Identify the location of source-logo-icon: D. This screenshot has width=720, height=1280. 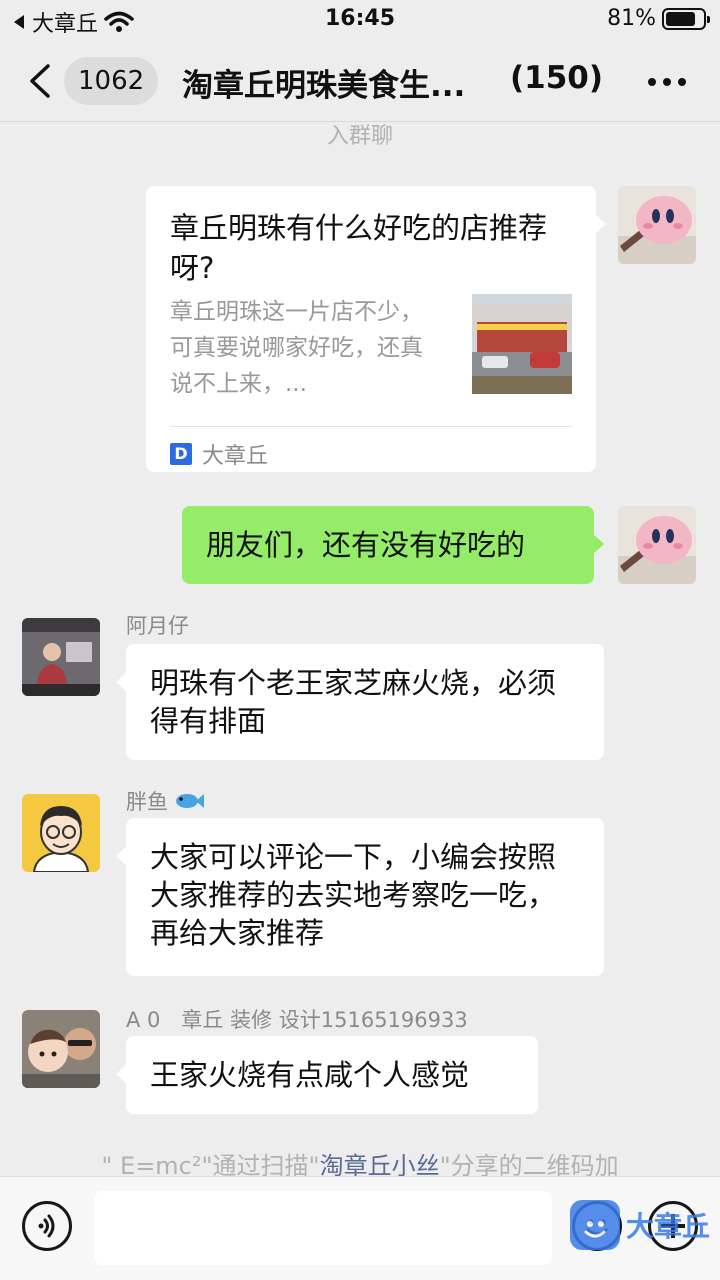
(181, 454).